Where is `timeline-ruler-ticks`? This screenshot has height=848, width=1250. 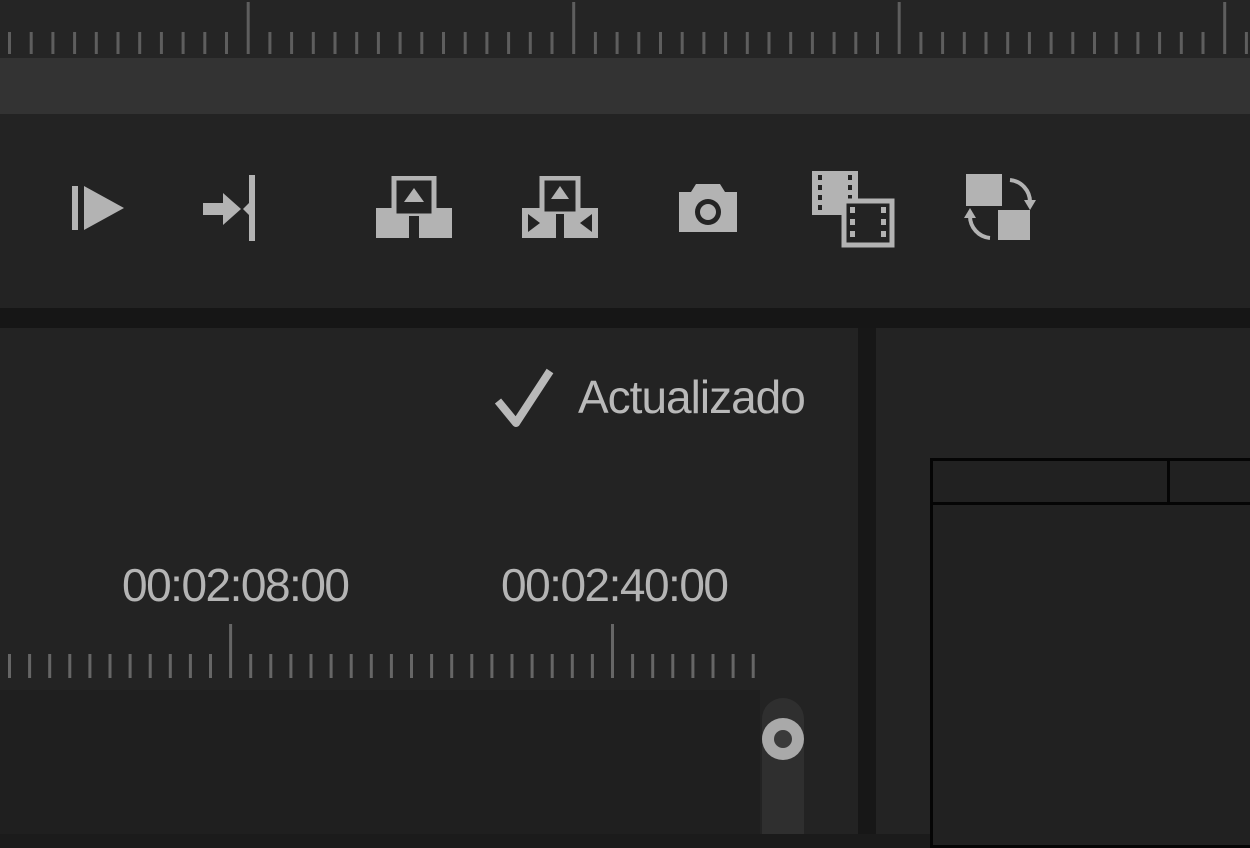
timeline-ruler-ticks is located at coordinates (381, 651).